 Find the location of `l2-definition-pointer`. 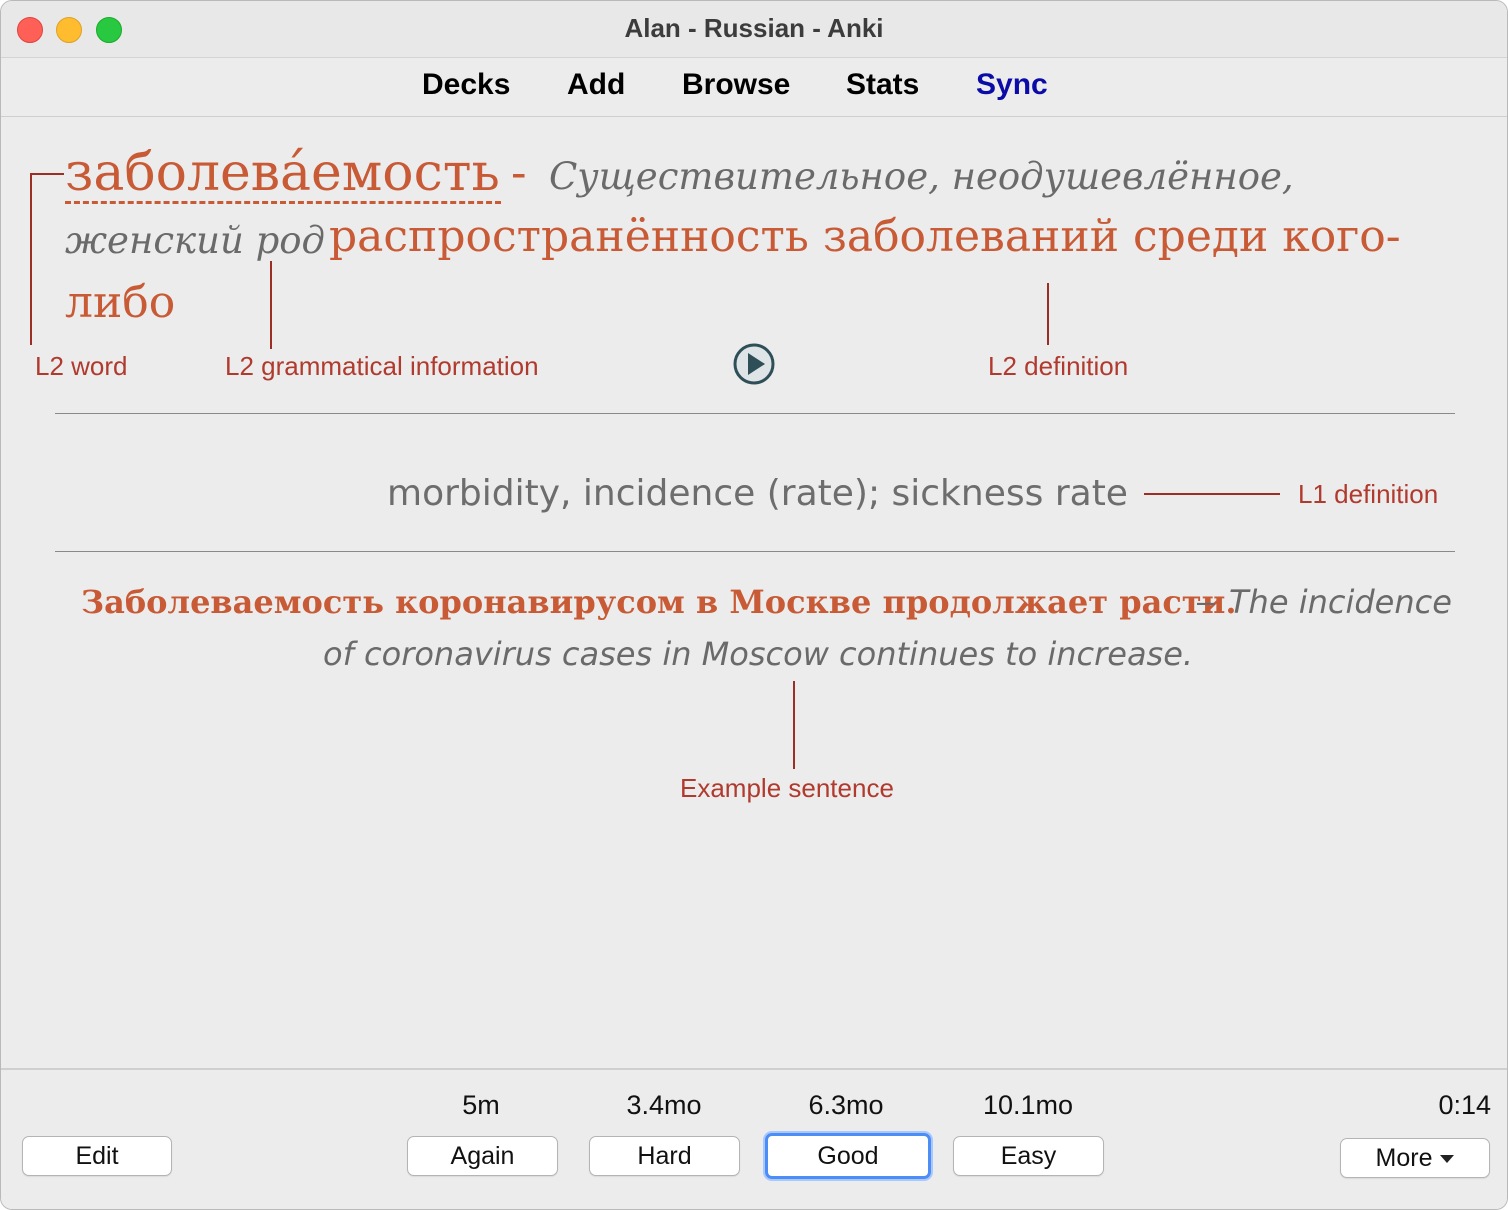

l2-definition-pointer is located at coordinates (1048, 314).